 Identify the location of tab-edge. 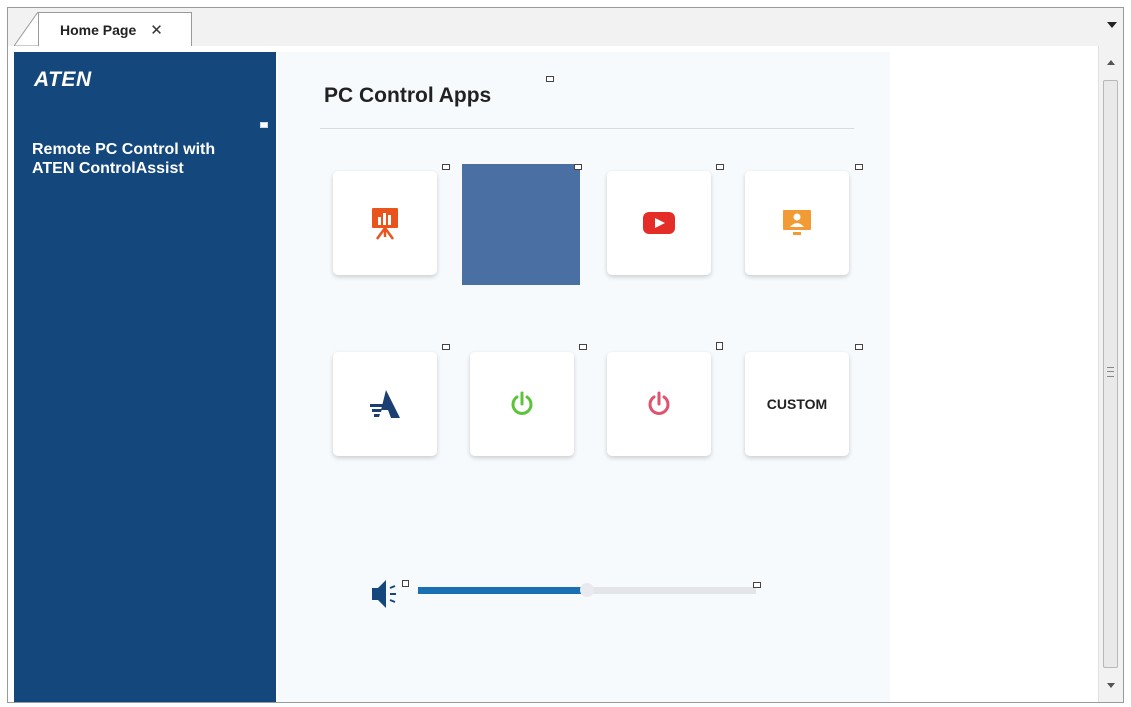
(27, 29).